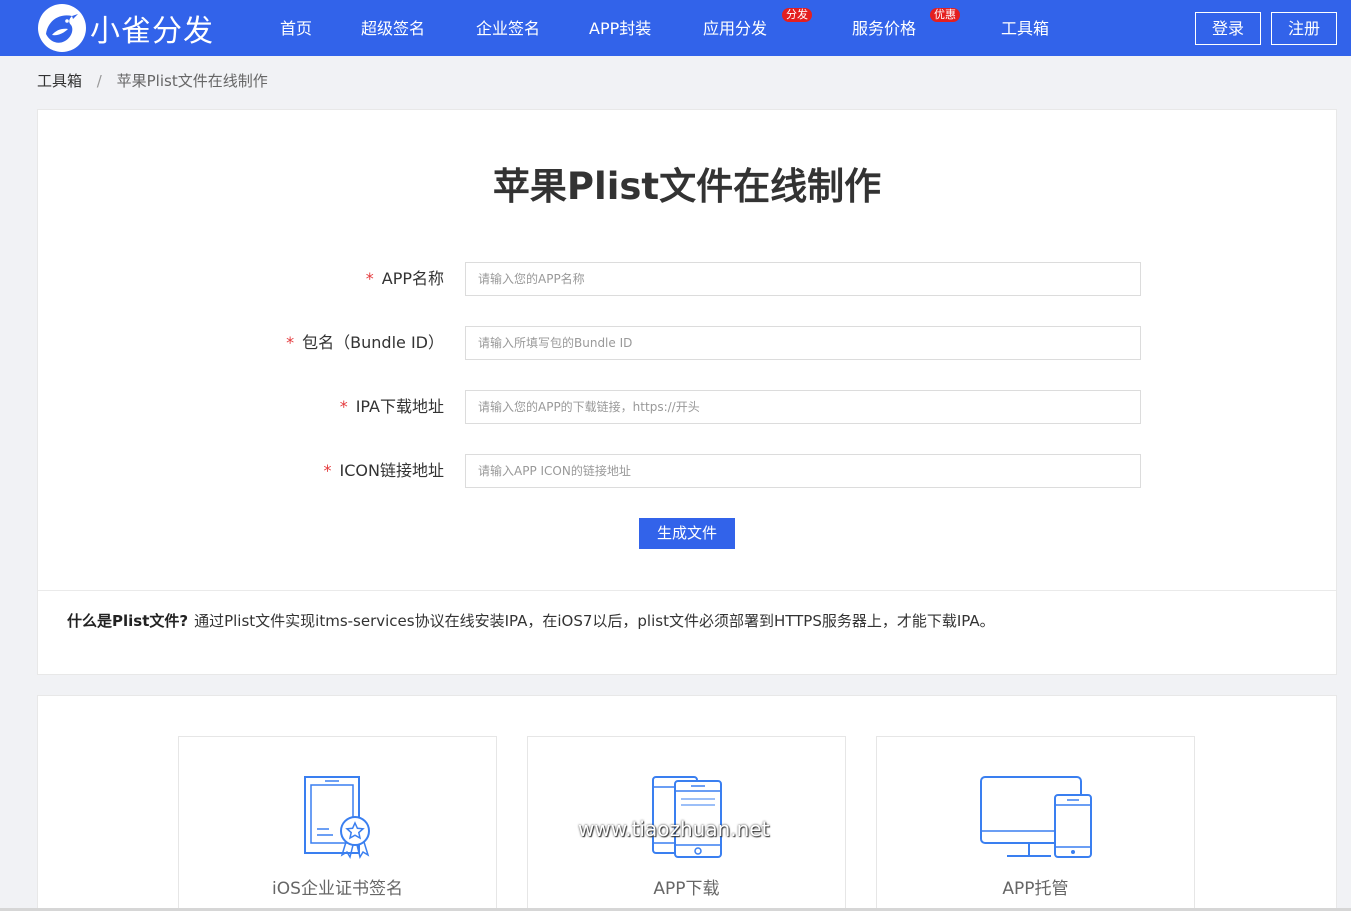 This screenshot has height=911, width=1351. I want to click on divider, so click(687, 590).